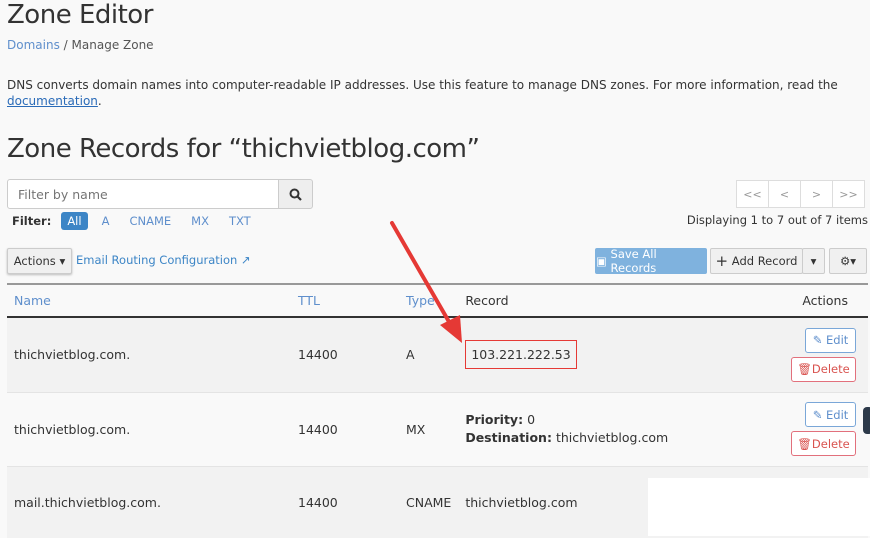 Image resolution: width=870 pixels, height=538 pixels. I want to click on actions-dropdown: Actions ▾, so click(39, 261).